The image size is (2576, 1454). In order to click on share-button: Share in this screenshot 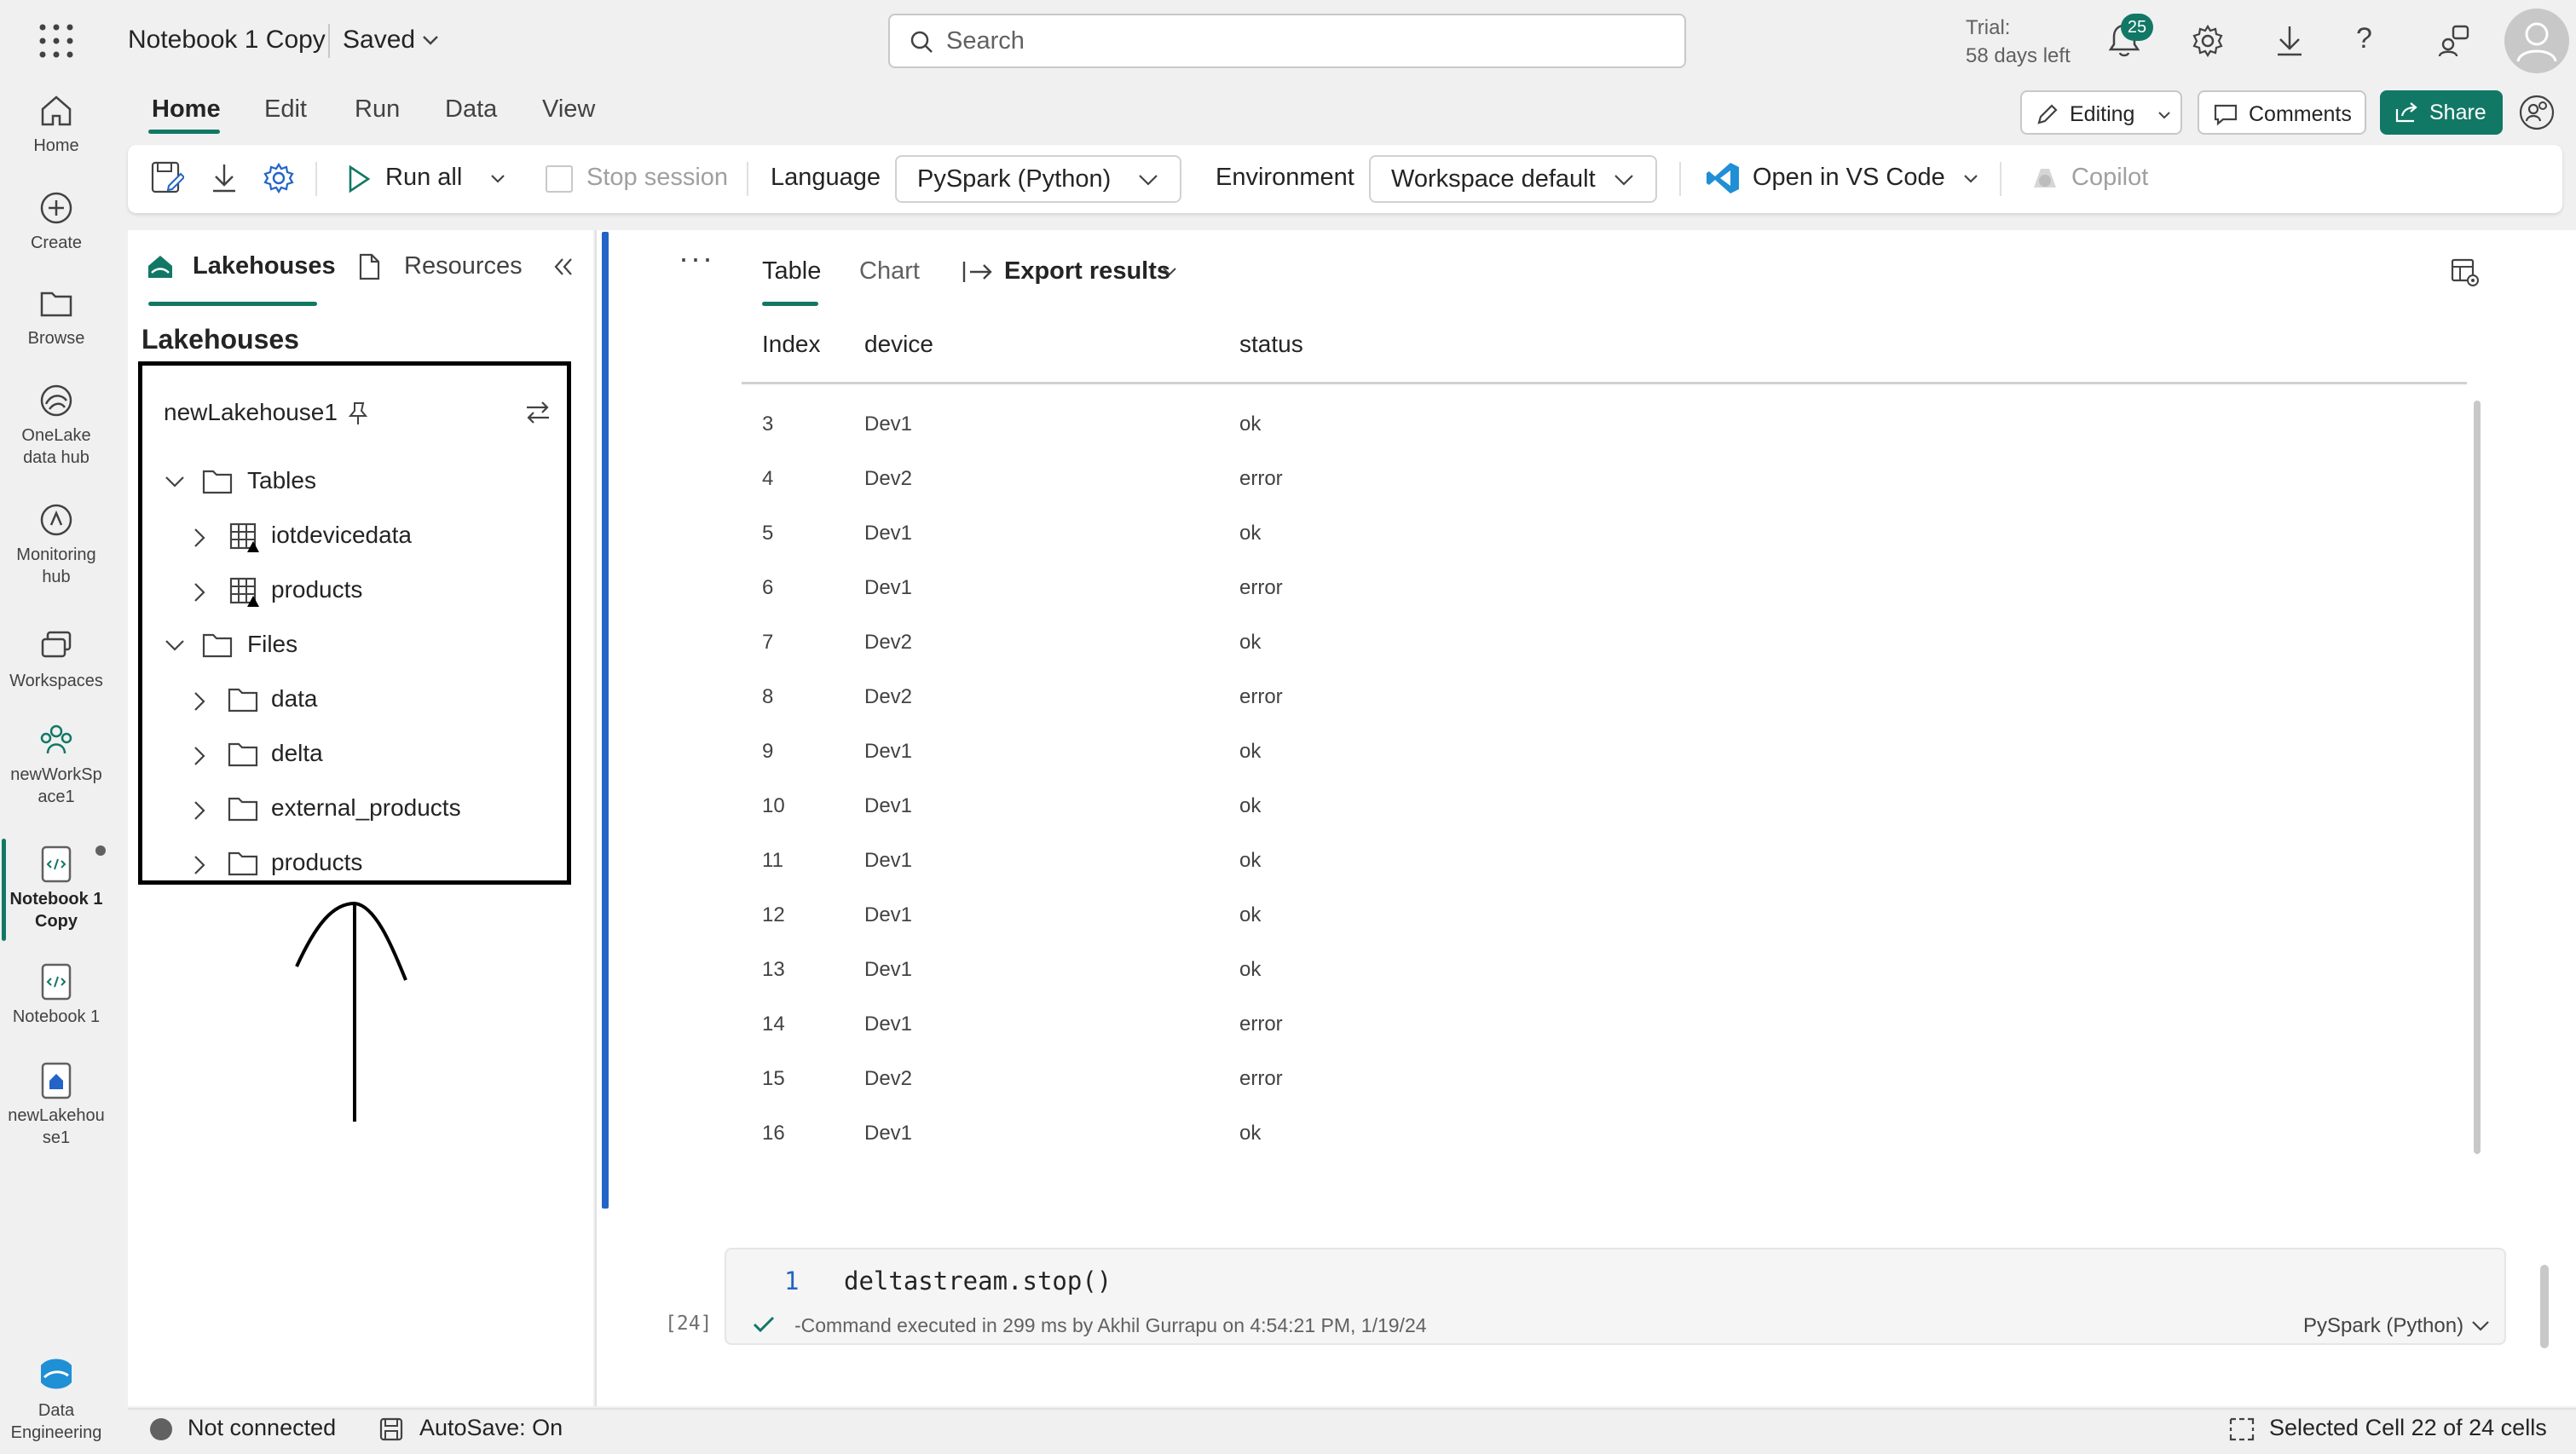, I will do `click(2441, 112)`.